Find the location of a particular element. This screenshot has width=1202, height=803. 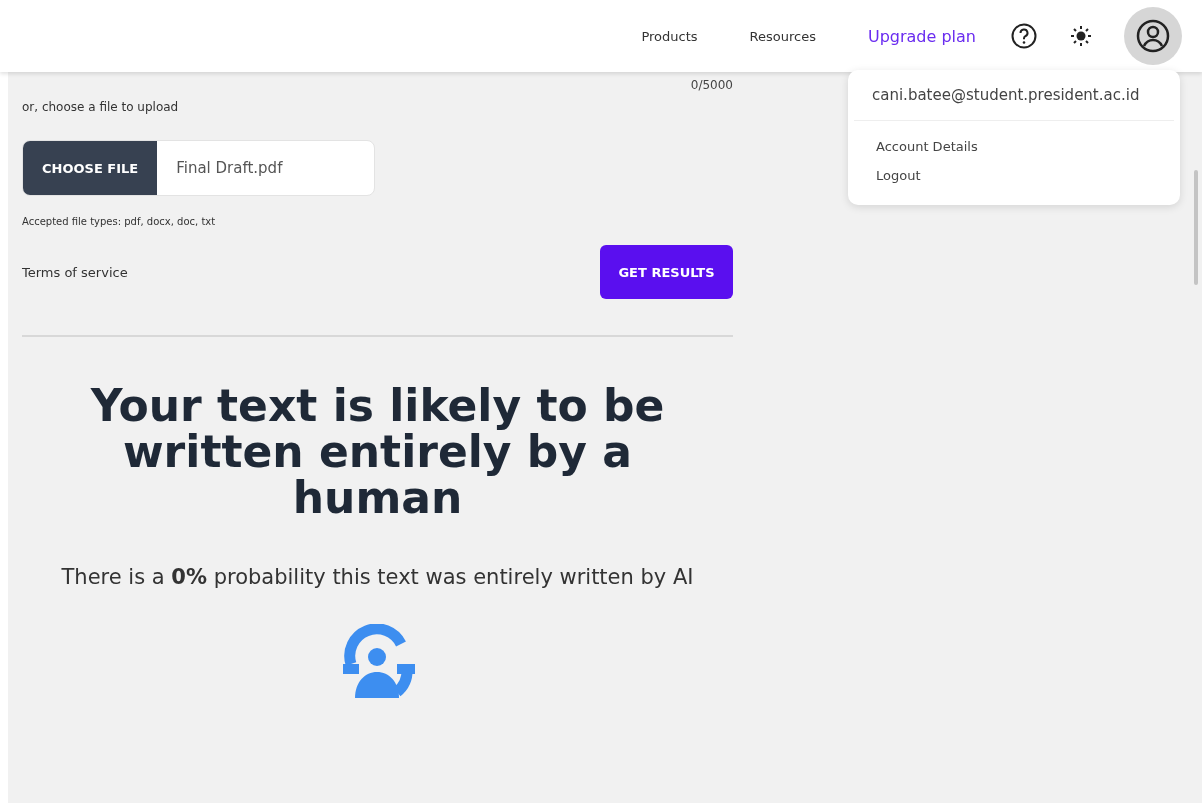

file-input: CHOOSE FILE Final Draft.pdf is located at coordinates (198, 168).